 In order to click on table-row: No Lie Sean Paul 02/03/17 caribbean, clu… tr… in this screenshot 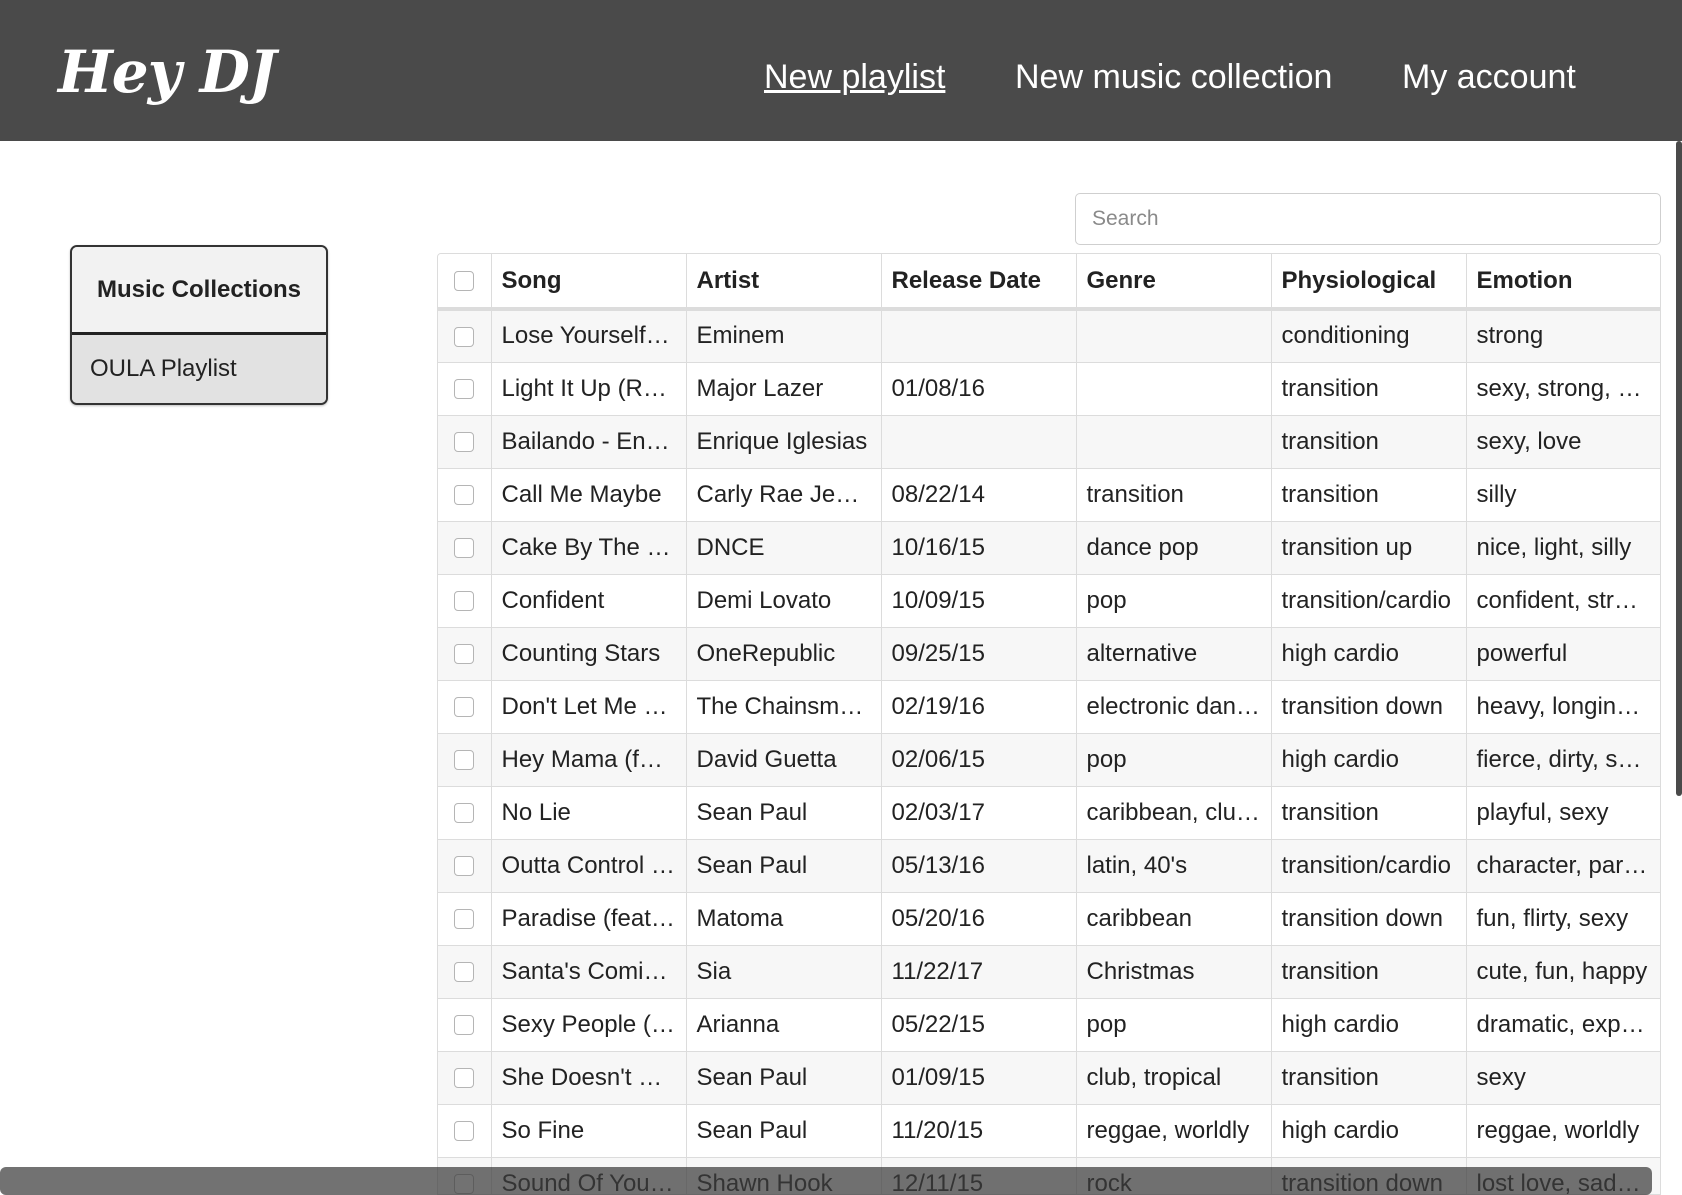, I will do `click(1049, 813)`.